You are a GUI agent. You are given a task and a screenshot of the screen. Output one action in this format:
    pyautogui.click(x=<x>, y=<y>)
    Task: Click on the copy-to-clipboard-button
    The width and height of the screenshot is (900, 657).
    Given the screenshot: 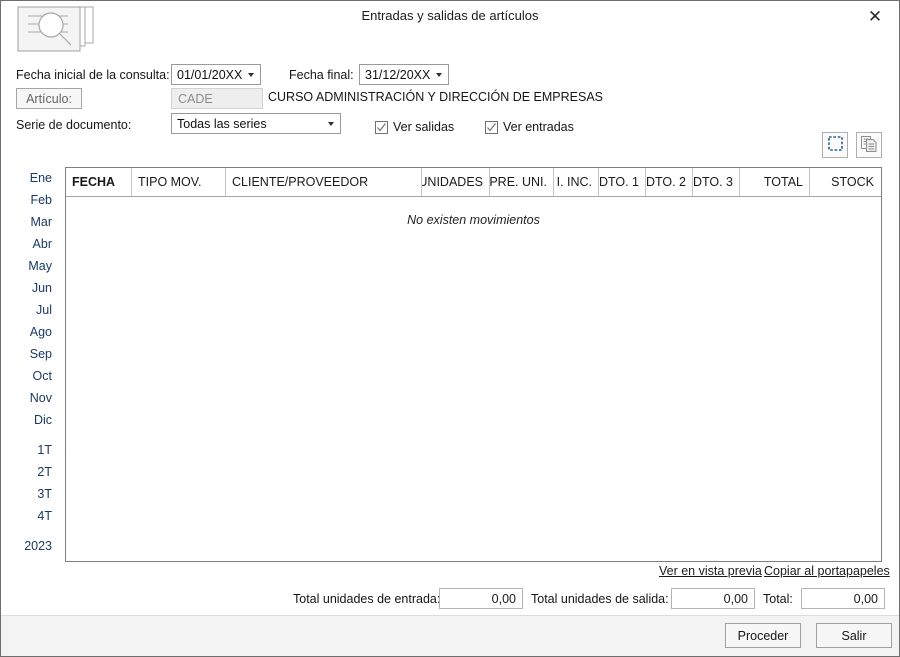 What is the action you would take?
    pyautogui.click(x=869, y=145)
    